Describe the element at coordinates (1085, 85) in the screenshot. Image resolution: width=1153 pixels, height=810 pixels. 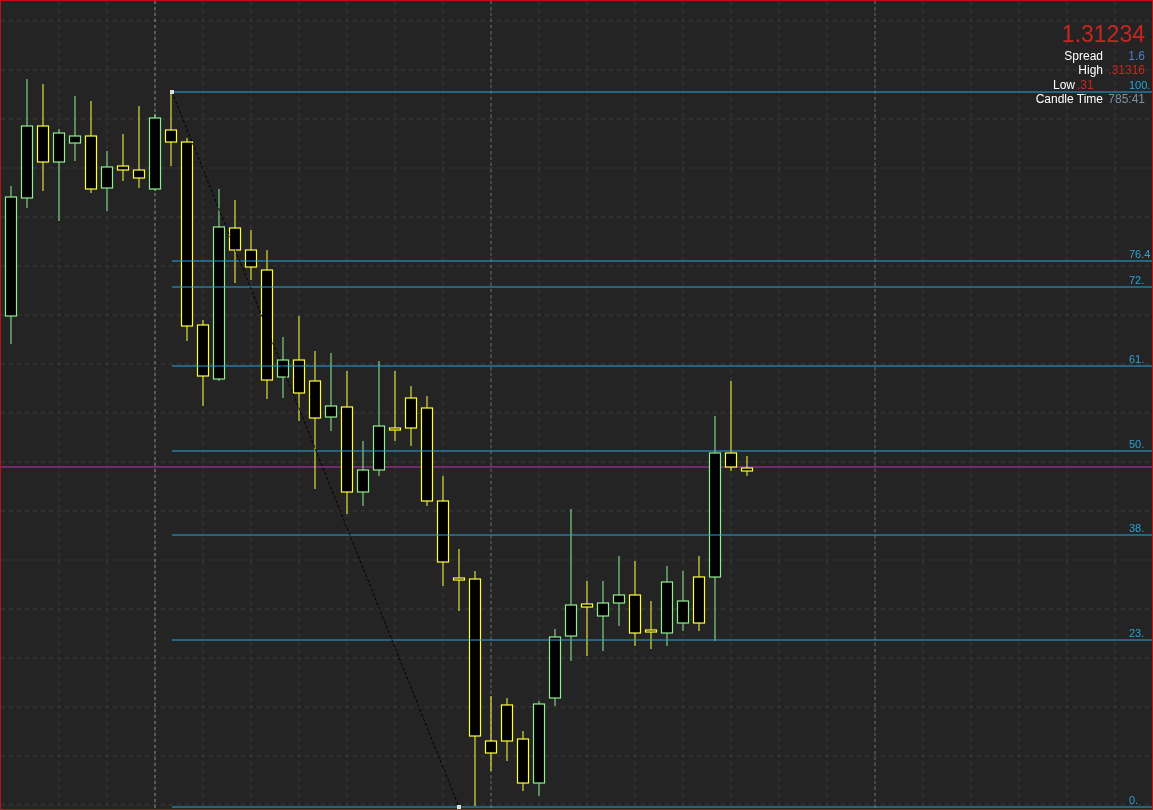
I see `info-value: .31` at that location.